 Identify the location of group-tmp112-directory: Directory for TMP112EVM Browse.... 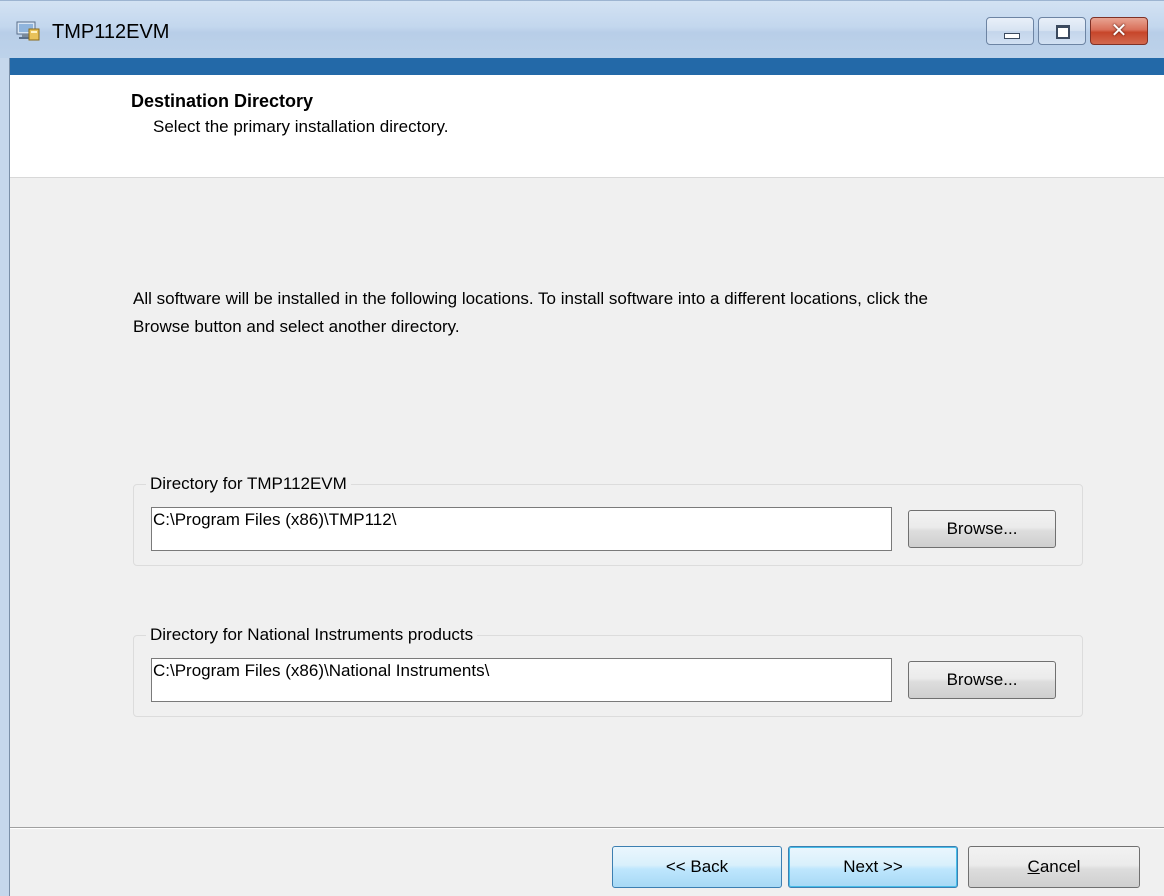
(608, 519).